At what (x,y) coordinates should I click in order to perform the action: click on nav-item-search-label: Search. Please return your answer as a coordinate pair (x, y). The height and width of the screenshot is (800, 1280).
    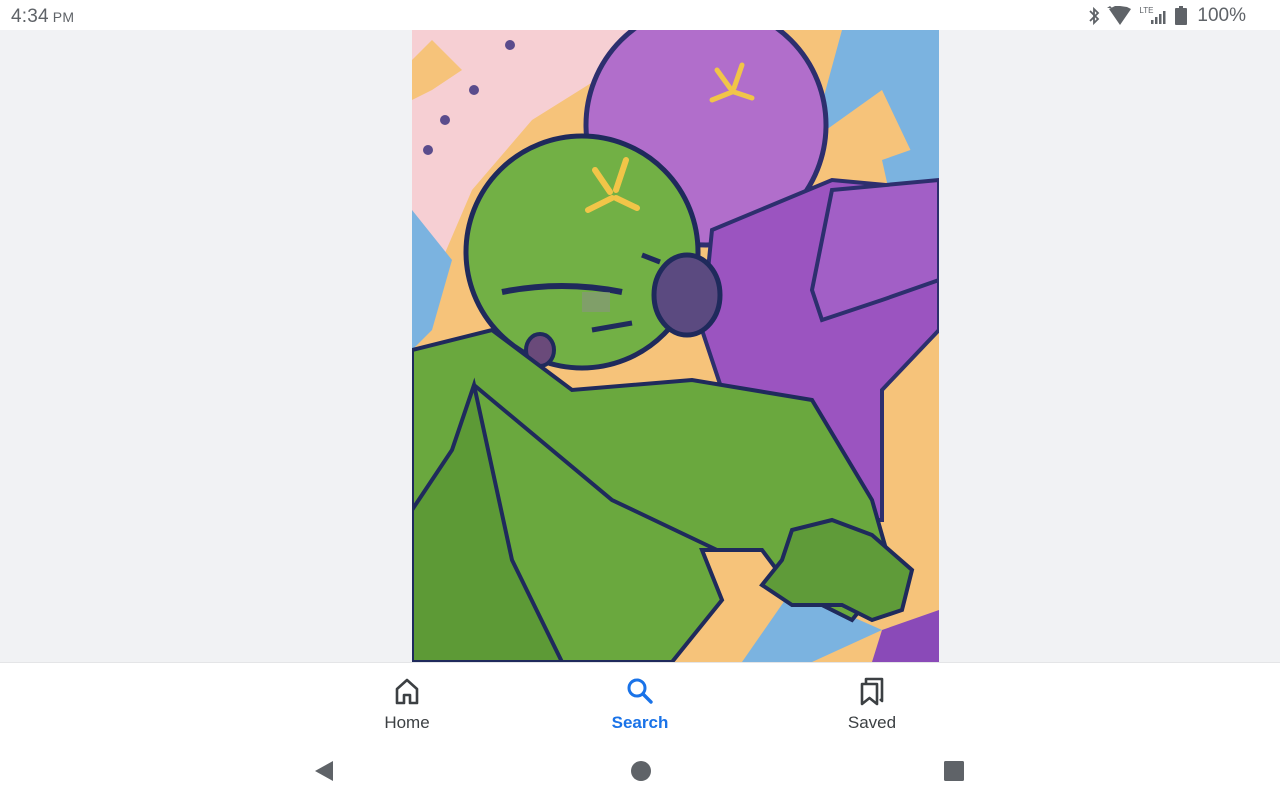
    Looking at the image, I should click on (640, 722).